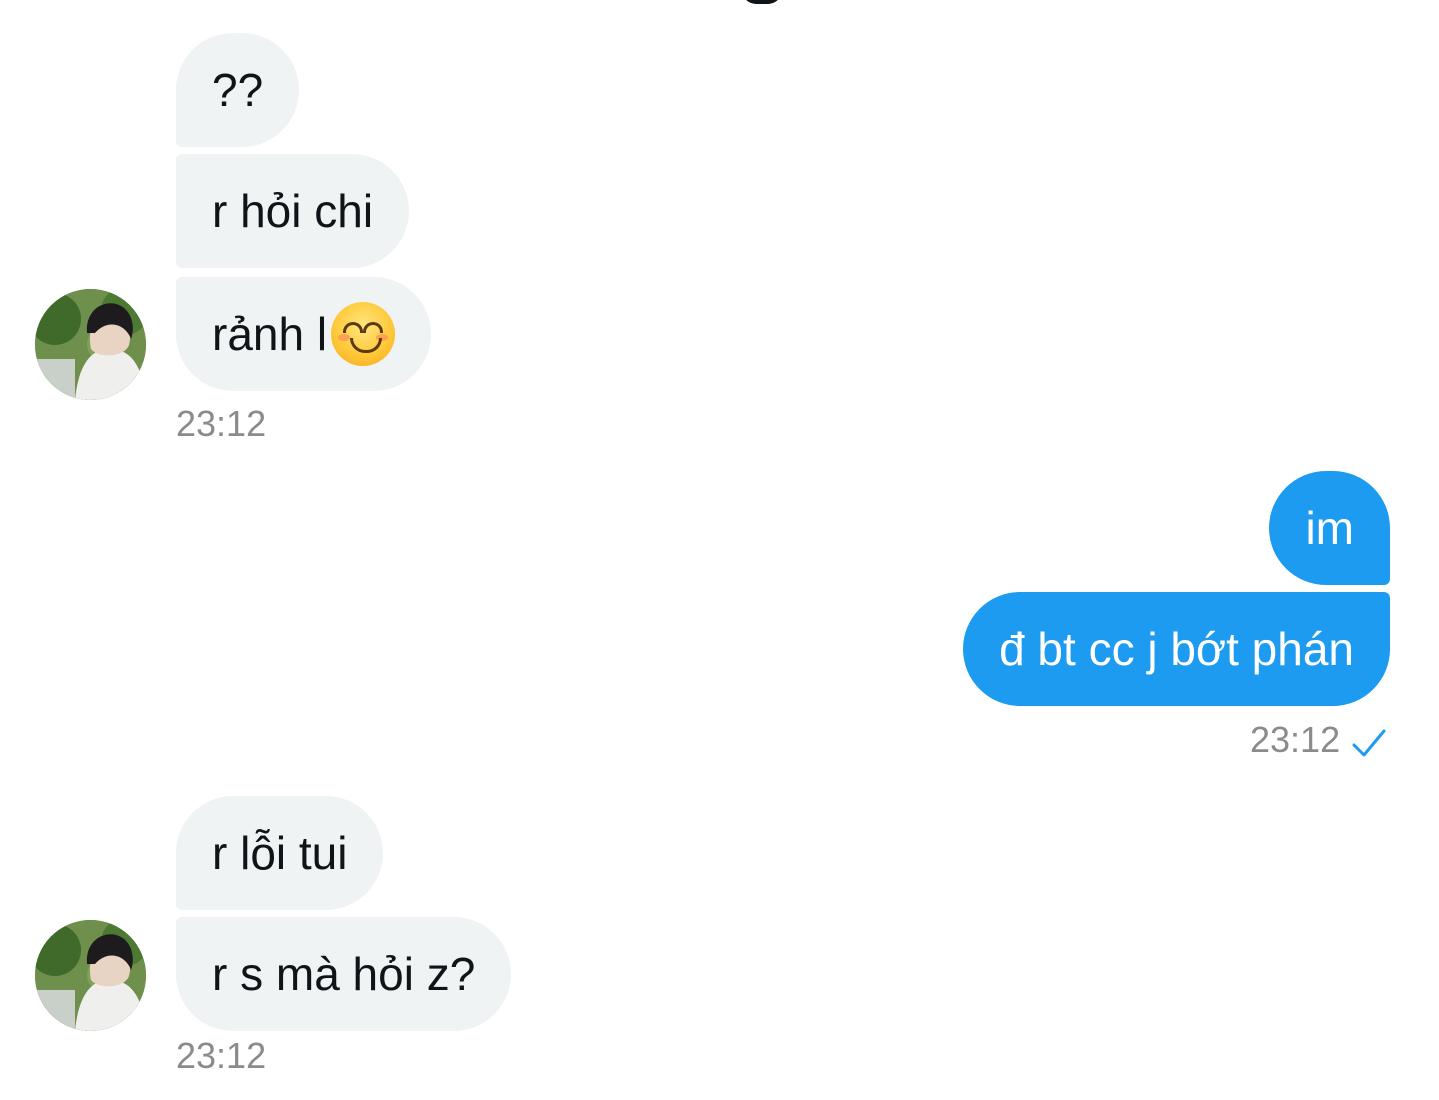 The width and height of the screenshot is (1439, 1100). I want to click on smiling-face-emoji-icon, so click(363, 334).